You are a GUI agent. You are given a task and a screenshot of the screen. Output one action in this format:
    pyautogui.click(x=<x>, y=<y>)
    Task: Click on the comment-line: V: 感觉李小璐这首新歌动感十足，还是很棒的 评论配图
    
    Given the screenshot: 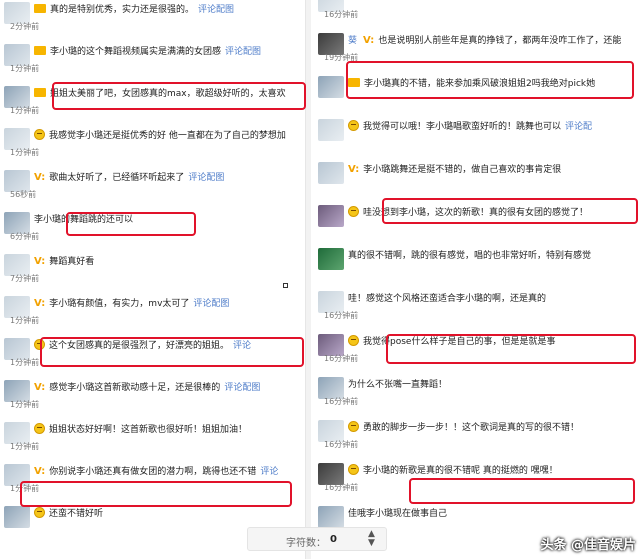 What is the action you would take?
    pyautogui.click(x=147, y=388)
    